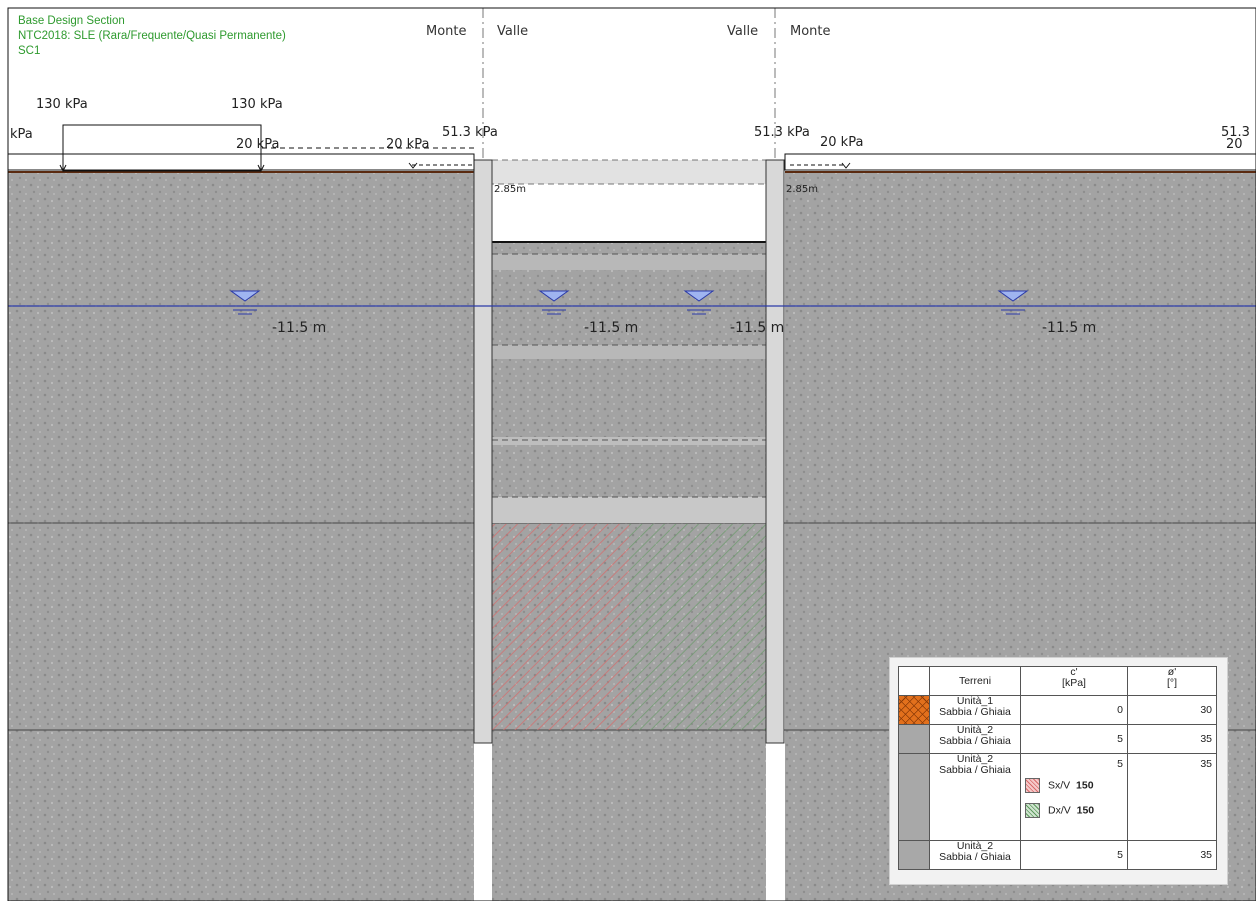 This screenshot has width=1256, height=901. I want to click on legend-row: Unità_1 Sabbia / Ghiaia 0 30, so click(1057, 710).